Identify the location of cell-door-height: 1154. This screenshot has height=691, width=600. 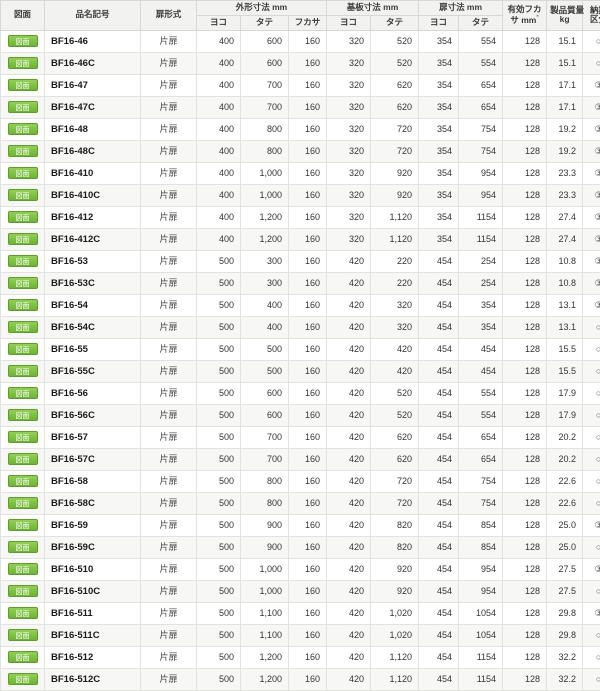
(481, 217).